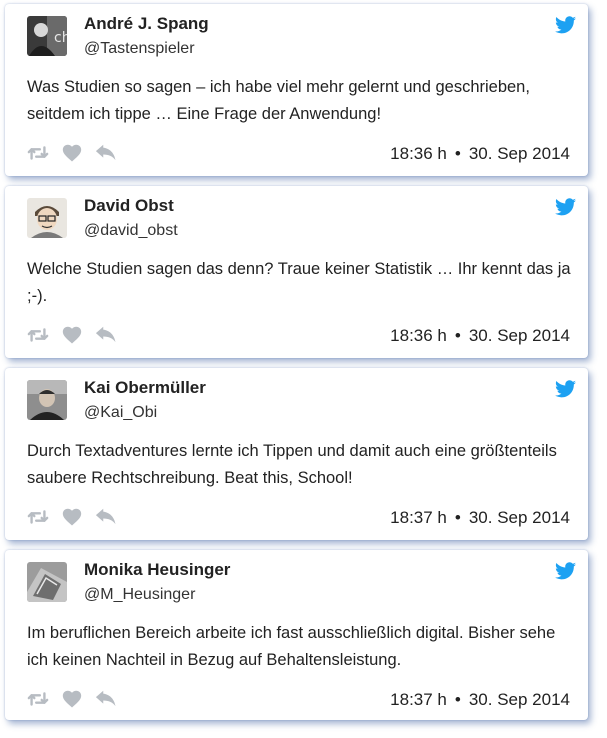 This screenshot has width=607, height=738. What do you see at coordinates (146, 24) in the screenshot?
I see `author-name: André J. Spang` at bounding box center [146, 24].